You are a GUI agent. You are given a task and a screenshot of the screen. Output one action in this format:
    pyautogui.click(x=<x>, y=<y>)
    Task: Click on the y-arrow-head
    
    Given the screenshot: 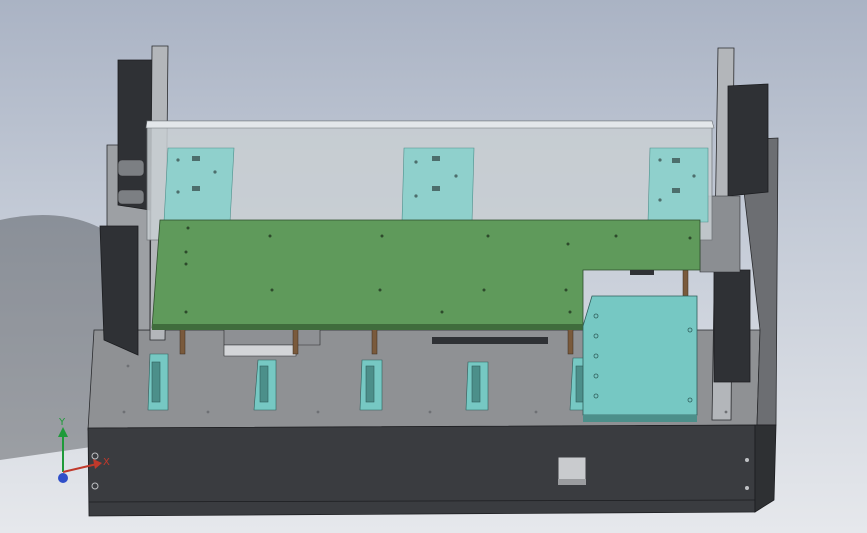 What is the action you would take?
    pyautogui.click(x=63, y=432)
    